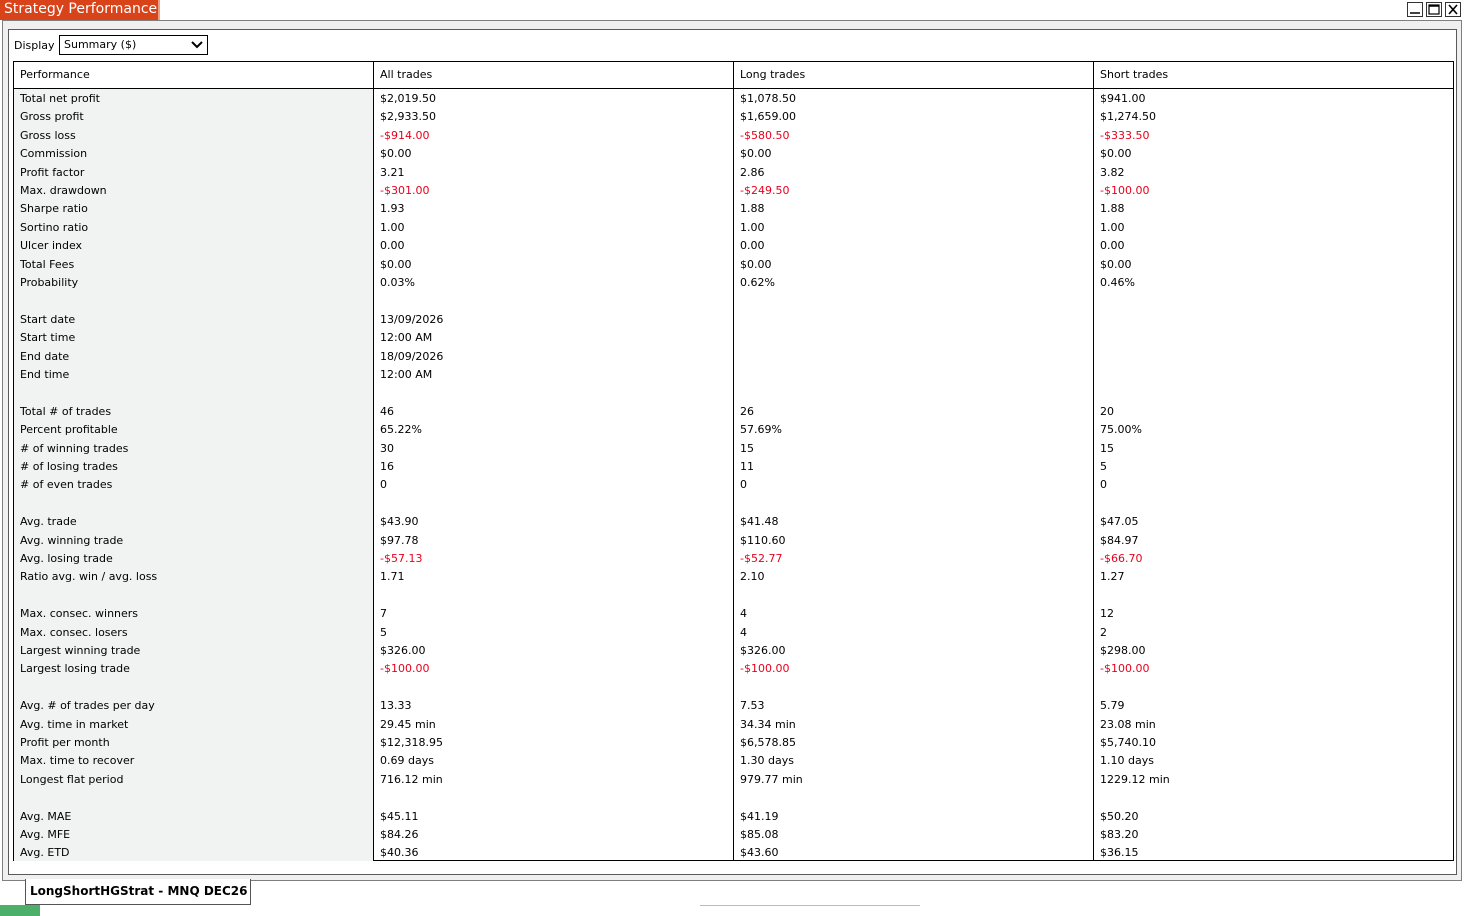  I want to click on cell-all-trades: -$57.13, so click(401, 558).